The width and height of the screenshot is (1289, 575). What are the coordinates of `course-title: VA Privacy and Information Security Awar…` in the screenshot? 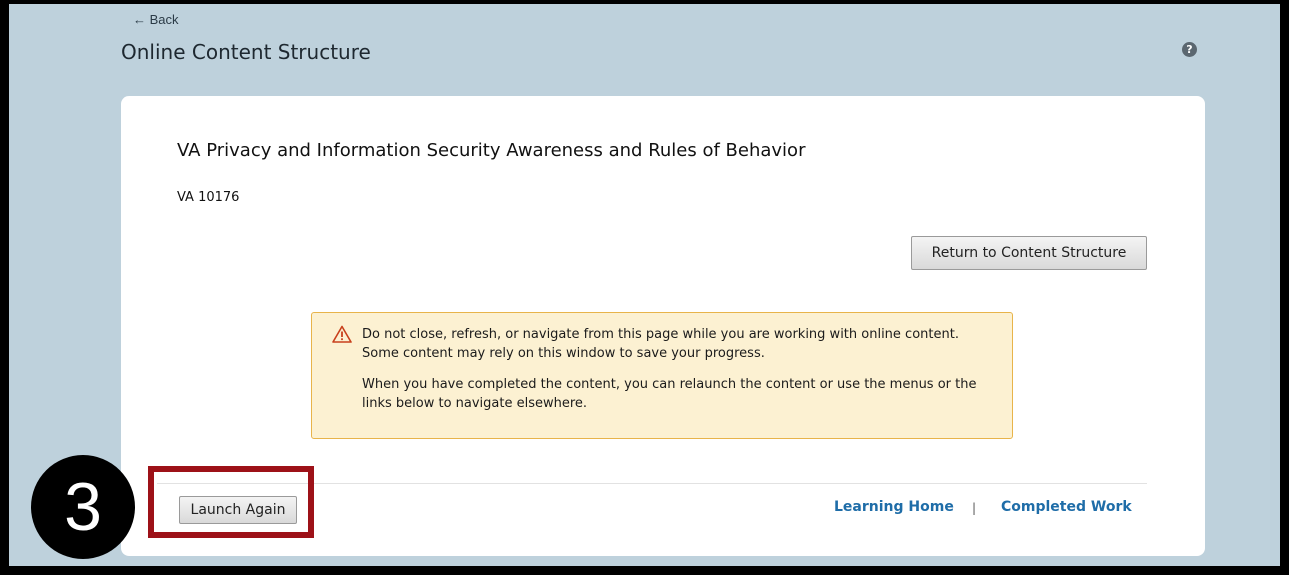 It's located at (491, 150).